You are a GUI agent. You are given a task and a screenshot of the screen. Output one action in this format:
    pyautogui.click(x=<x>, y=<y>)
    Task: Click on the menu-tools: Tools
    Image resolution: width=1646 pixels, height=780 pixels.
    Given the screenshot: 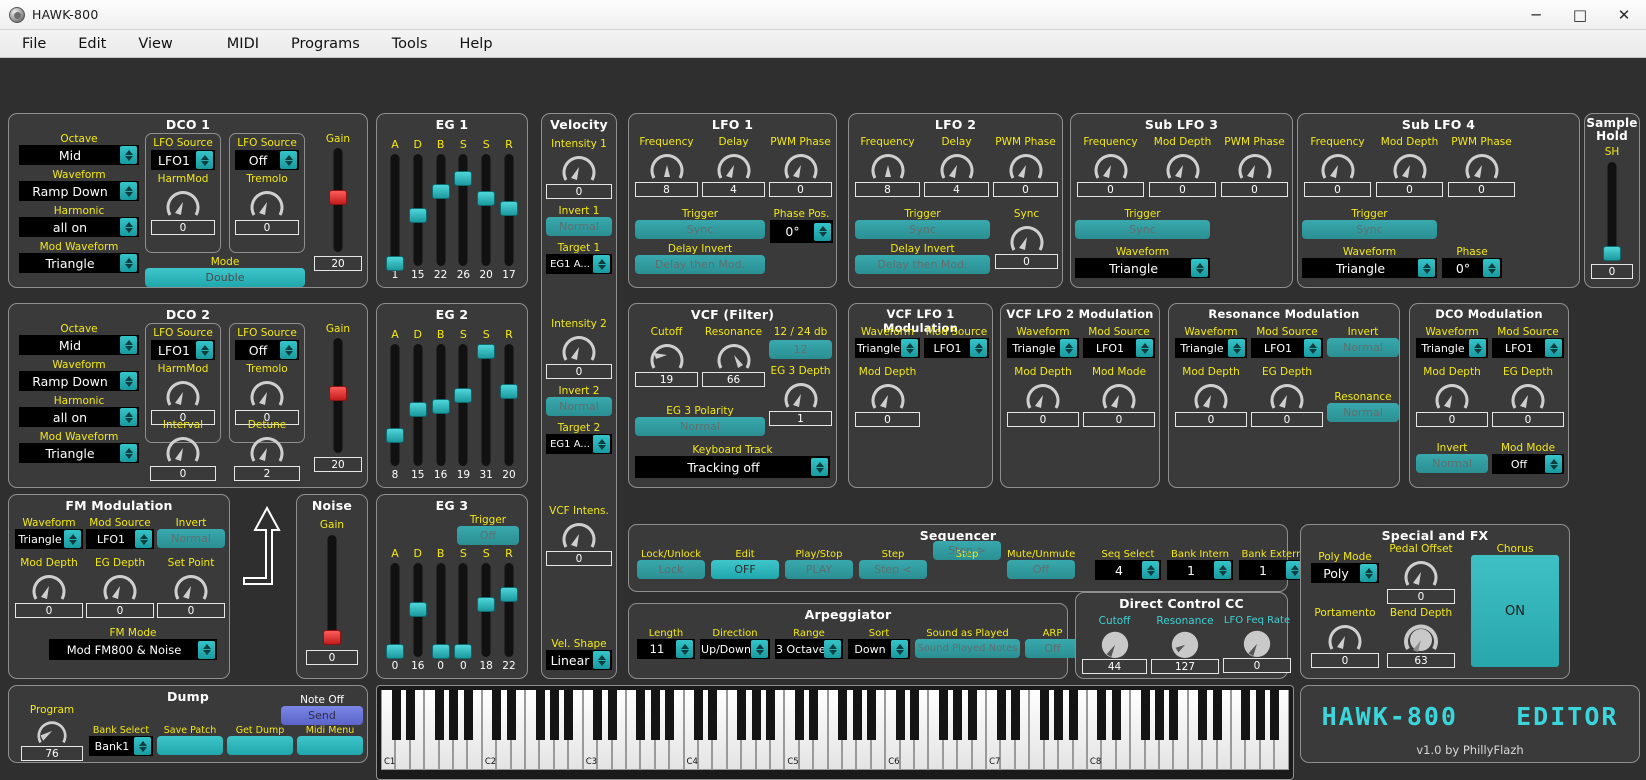 What is the action you would take?
    pyautogui.click(x=410, y=44)
    